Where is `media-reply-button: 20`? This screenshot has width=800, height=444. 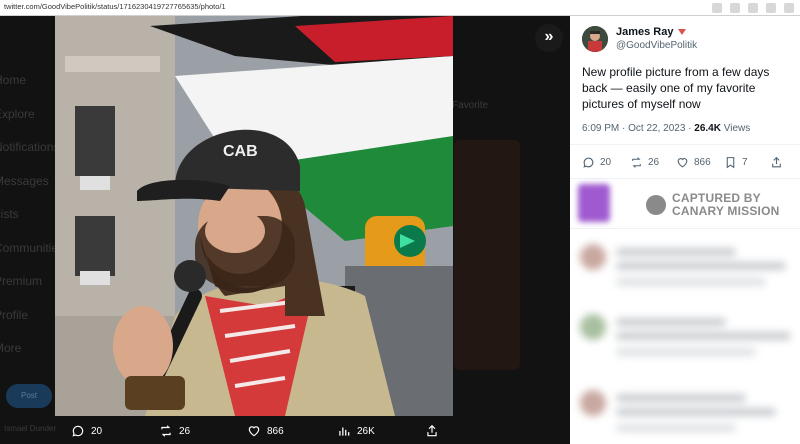
media-reply-button: 20 is located at coordinates (86, 431).